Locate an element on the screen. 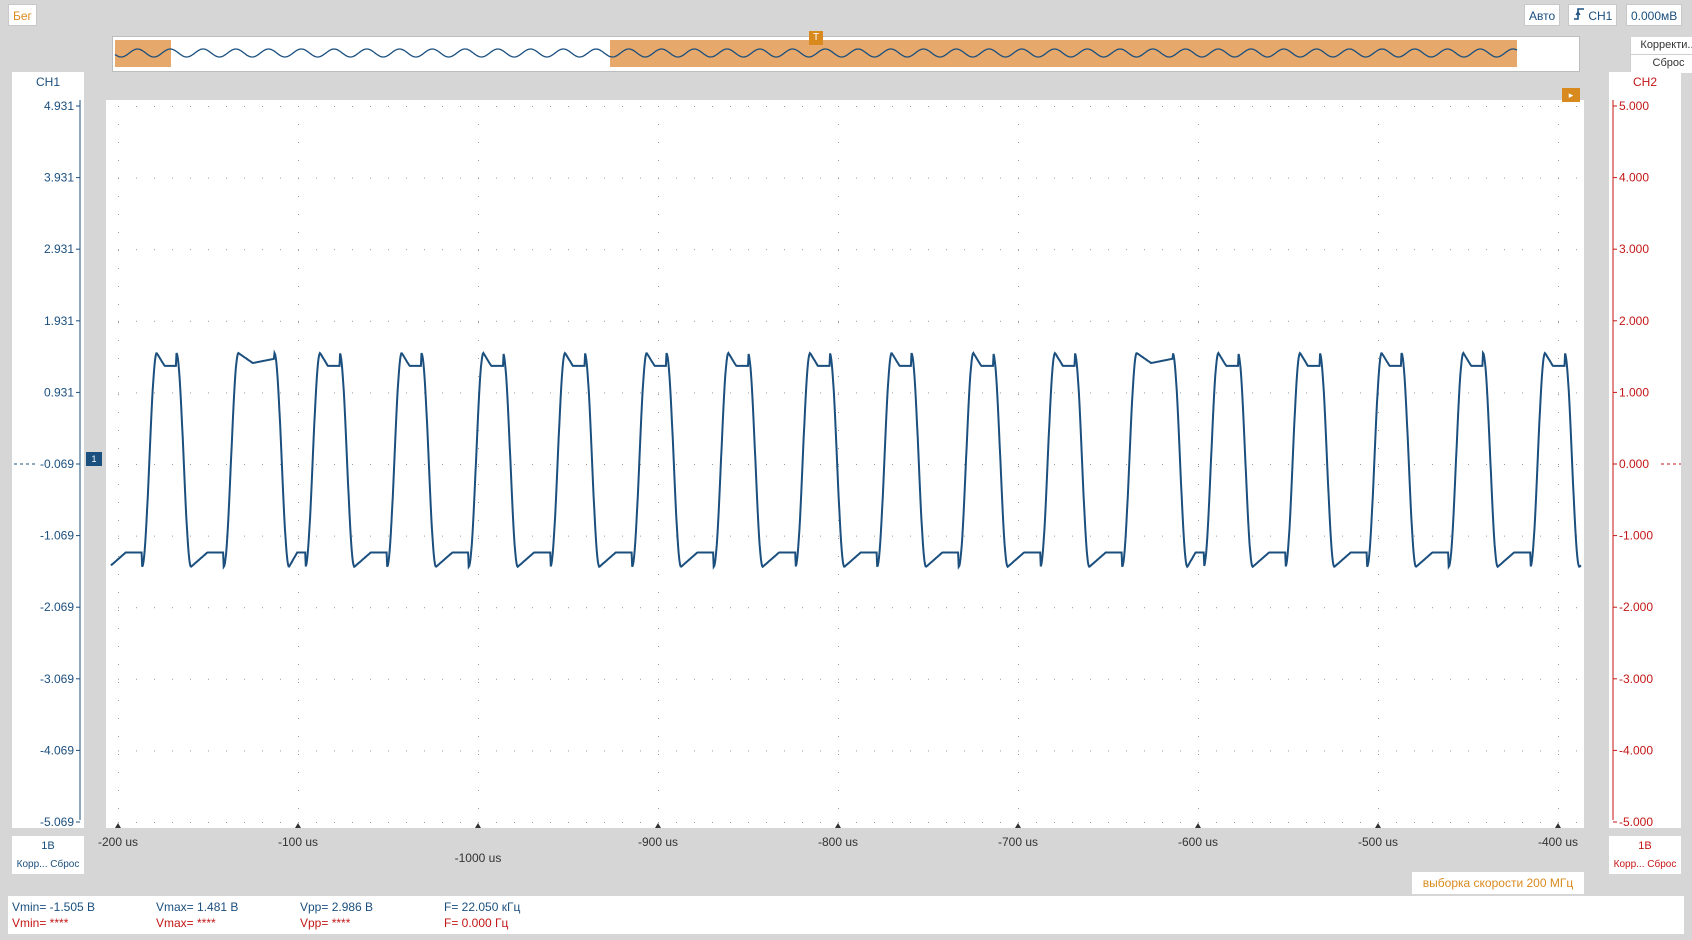 This screenshot has width=1692, height=940. ch2-scale-label: 1В is located at coordinates (1645, 846).